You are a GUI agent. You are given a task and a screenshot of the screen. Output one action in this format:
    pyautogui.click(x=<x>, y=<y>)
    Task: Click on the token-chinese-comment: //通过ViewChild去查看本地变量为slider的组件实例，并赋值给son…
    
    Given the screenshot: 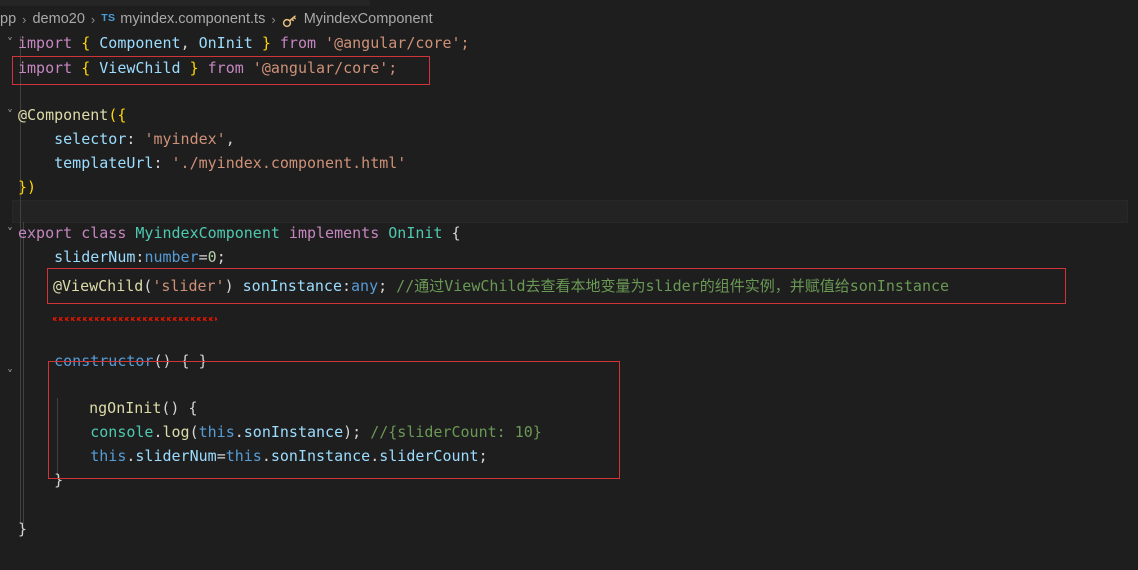 What is the action you would take?
    pyautogui.click(x=668, y=286)
    